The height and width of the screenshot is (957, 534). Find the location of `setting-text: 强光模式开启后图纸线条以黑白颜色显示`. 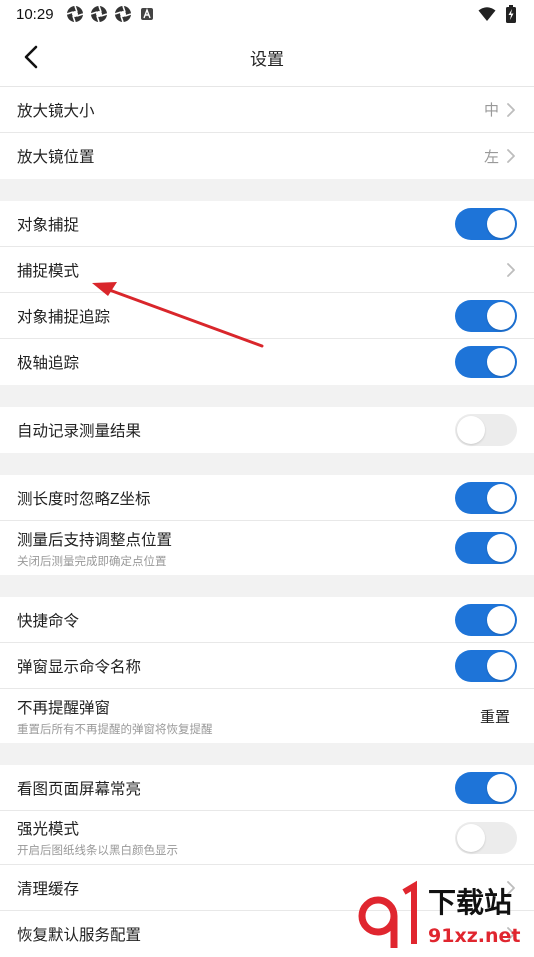

setting-text: 强光模式开启后图纸线条以黑白颜色显示 is located at coordinates (236, 837).